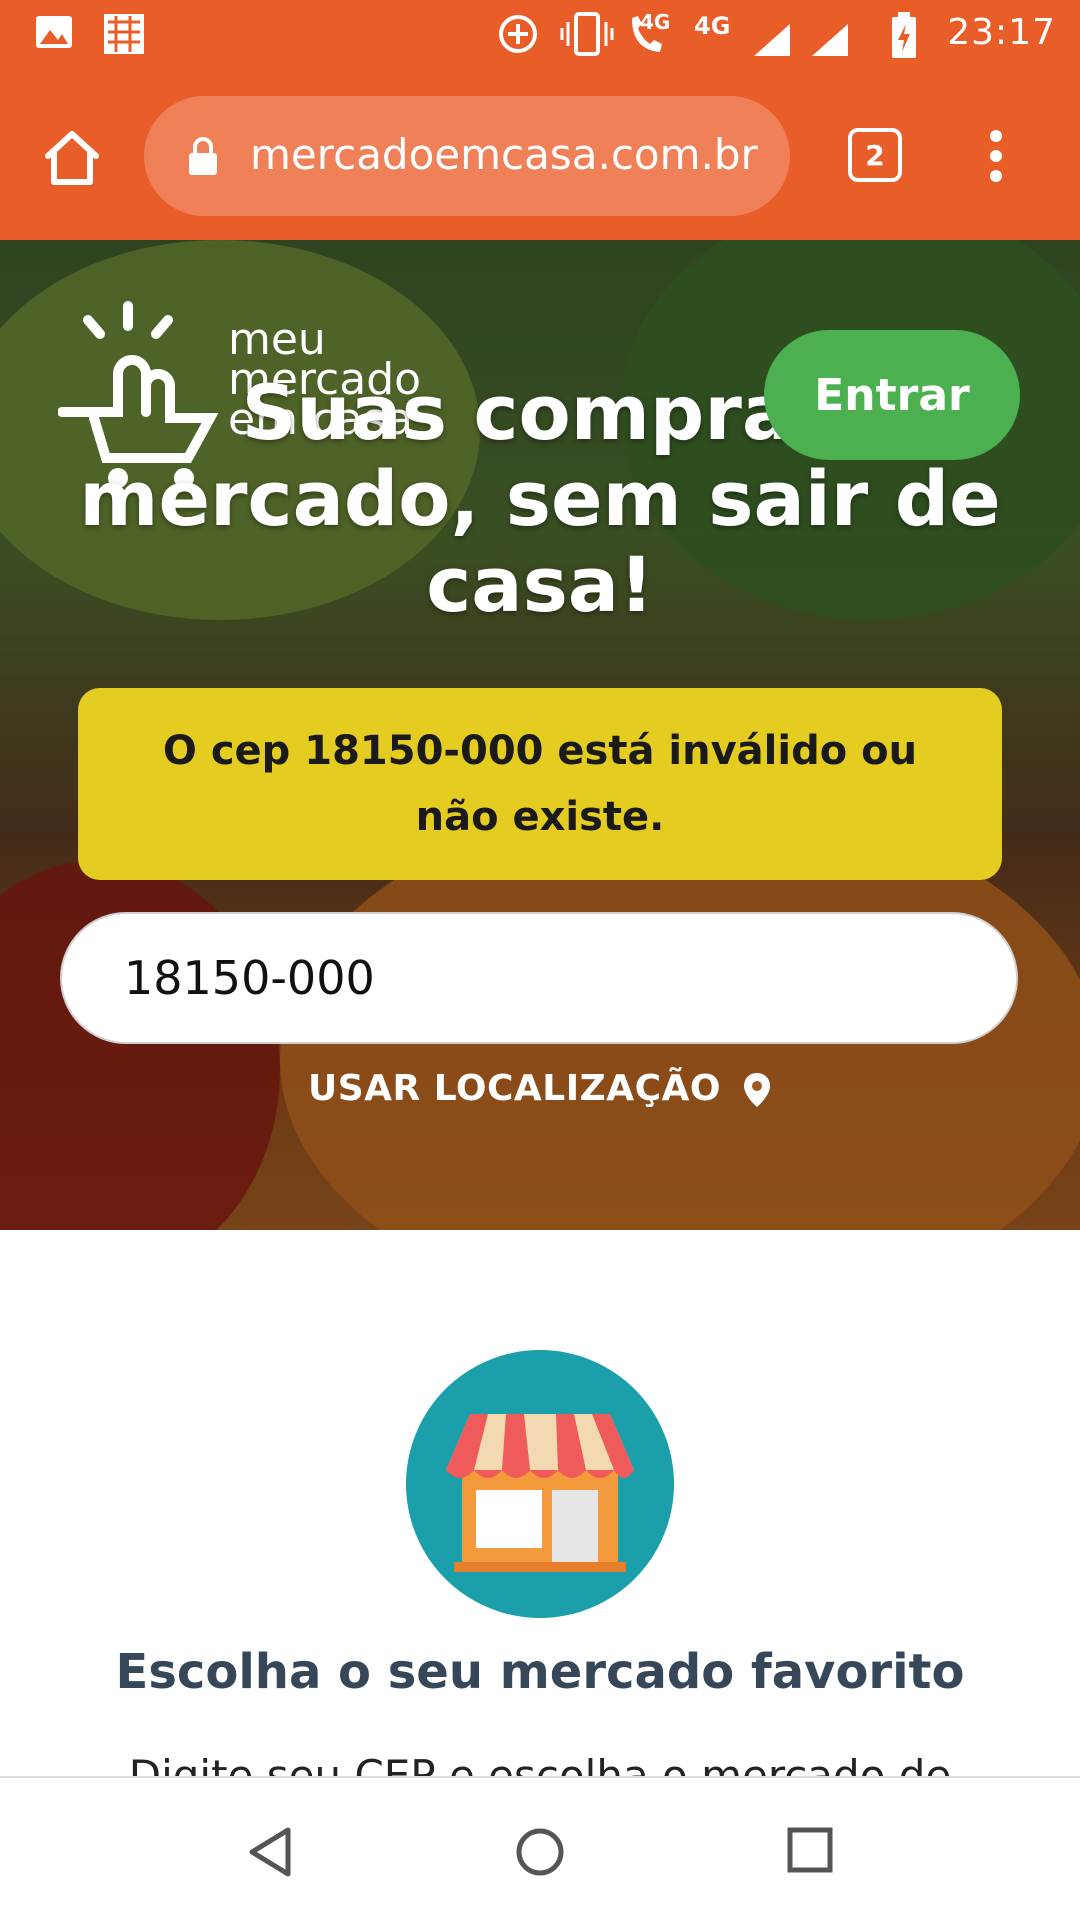  I want to click on network-4g-small-label: 4G, so click(655, 22).